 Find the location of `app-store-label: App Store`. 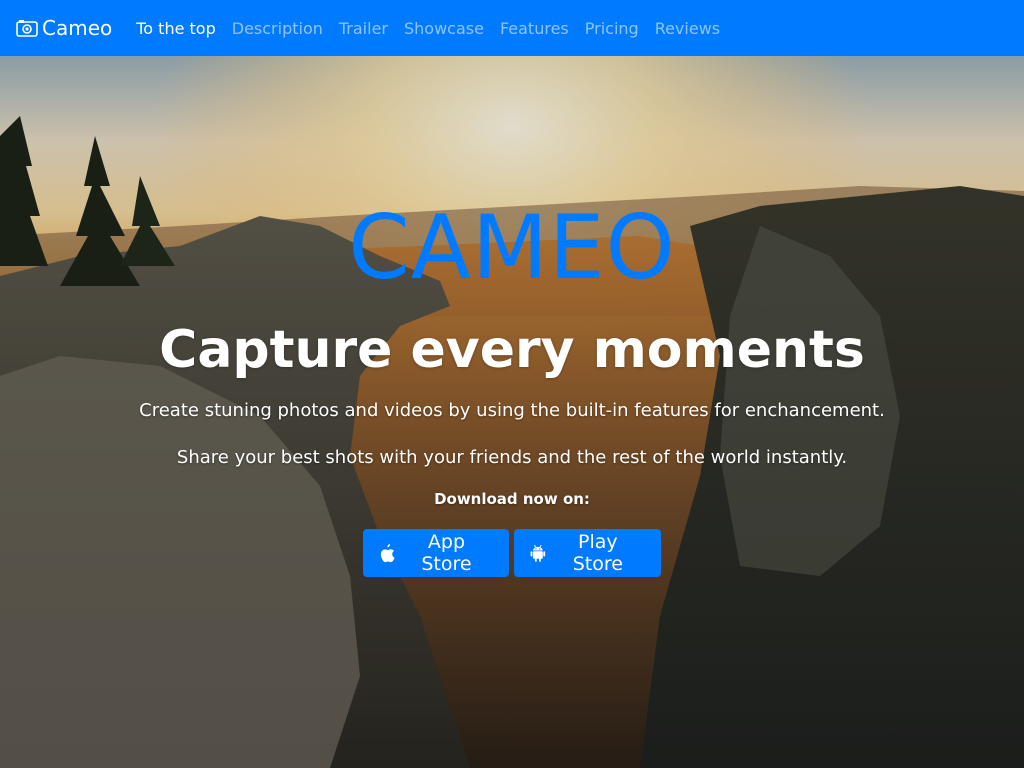

app-store-label: App Store is located at coordinates (446, 553).